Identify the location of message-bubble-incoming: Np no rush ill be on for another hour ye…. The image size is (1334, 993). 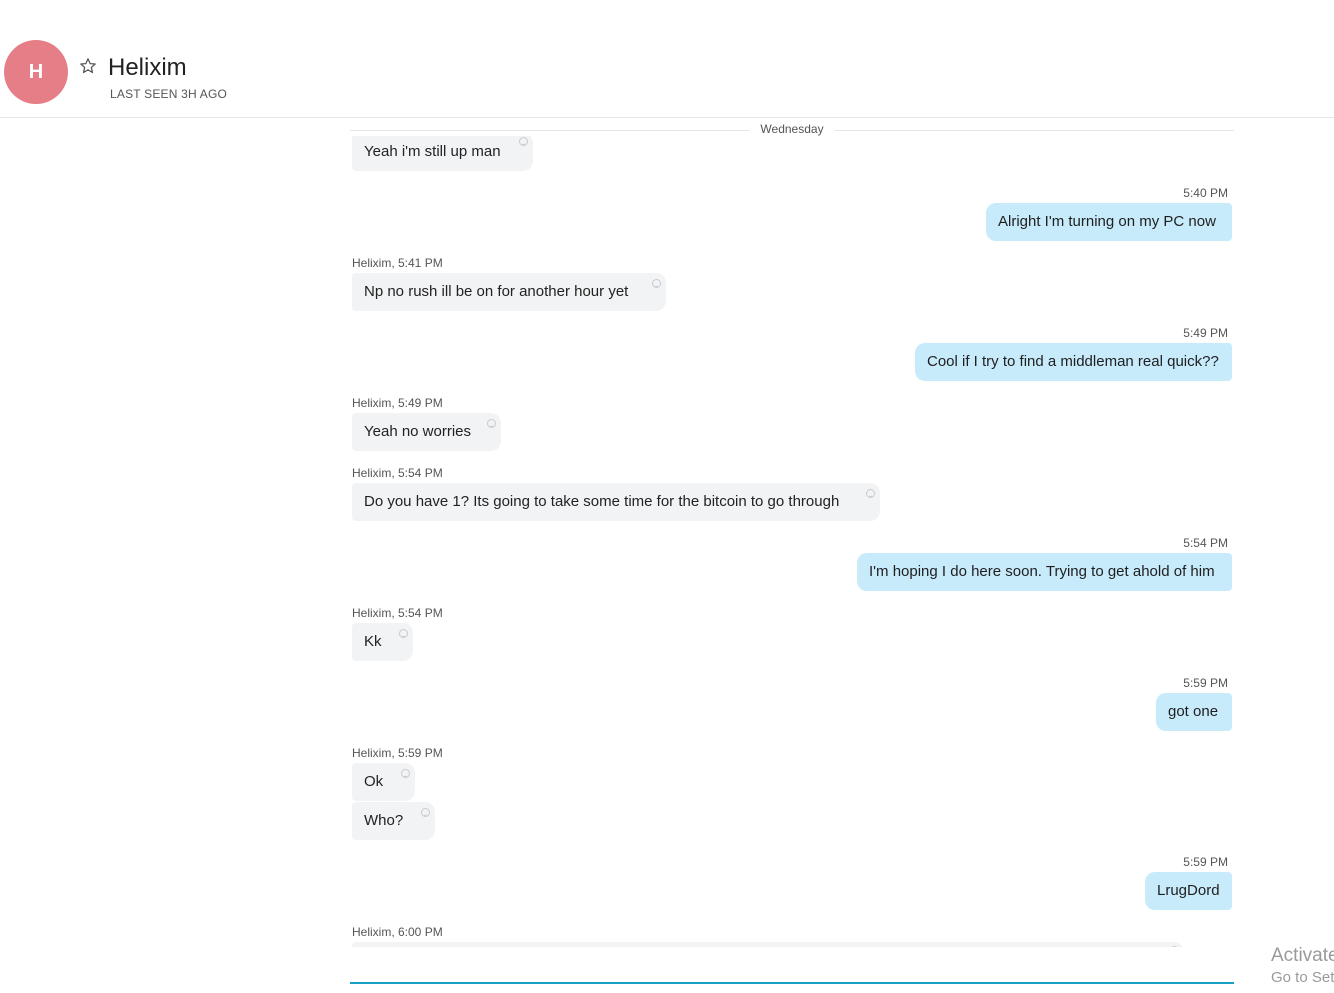
(509, 292).